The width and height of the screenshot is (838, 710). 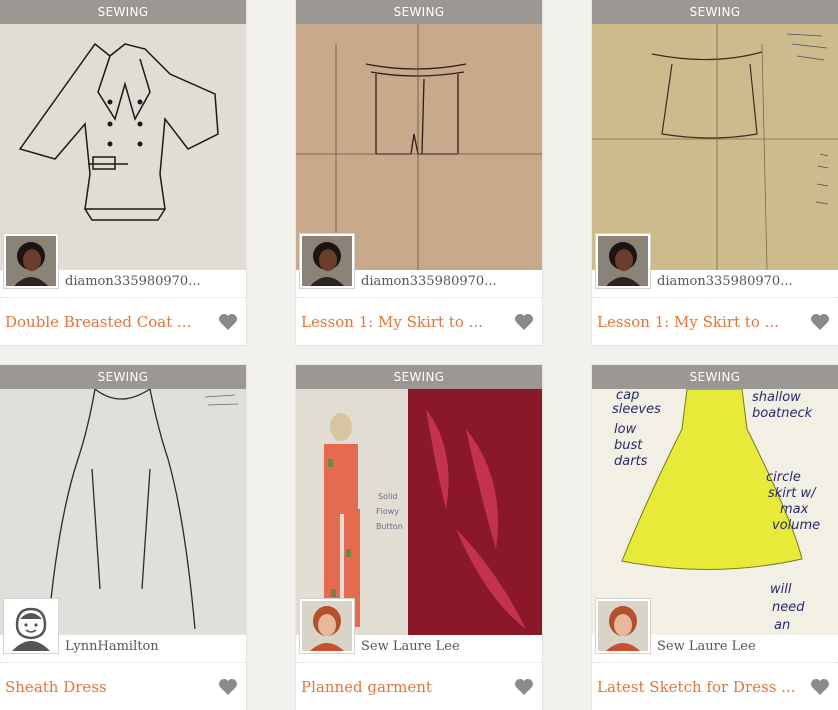 I want to click on sketch-note: cap, so click(x=627, y=396).